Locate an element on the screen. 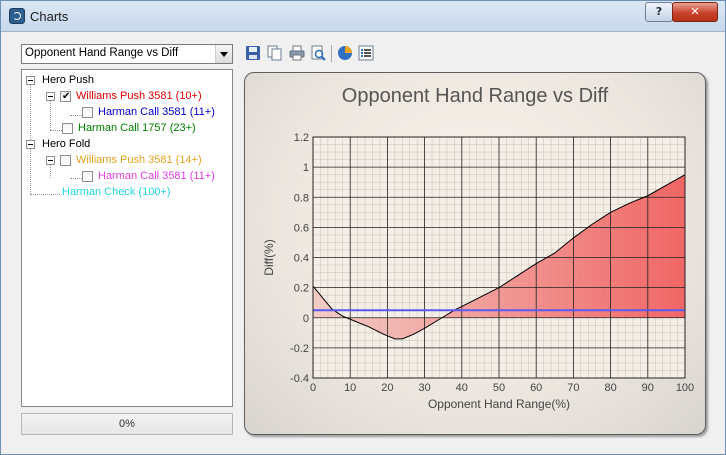 This screenshot has height=455, width=726. progress-label: 0% is located at coordinates (127, 424).